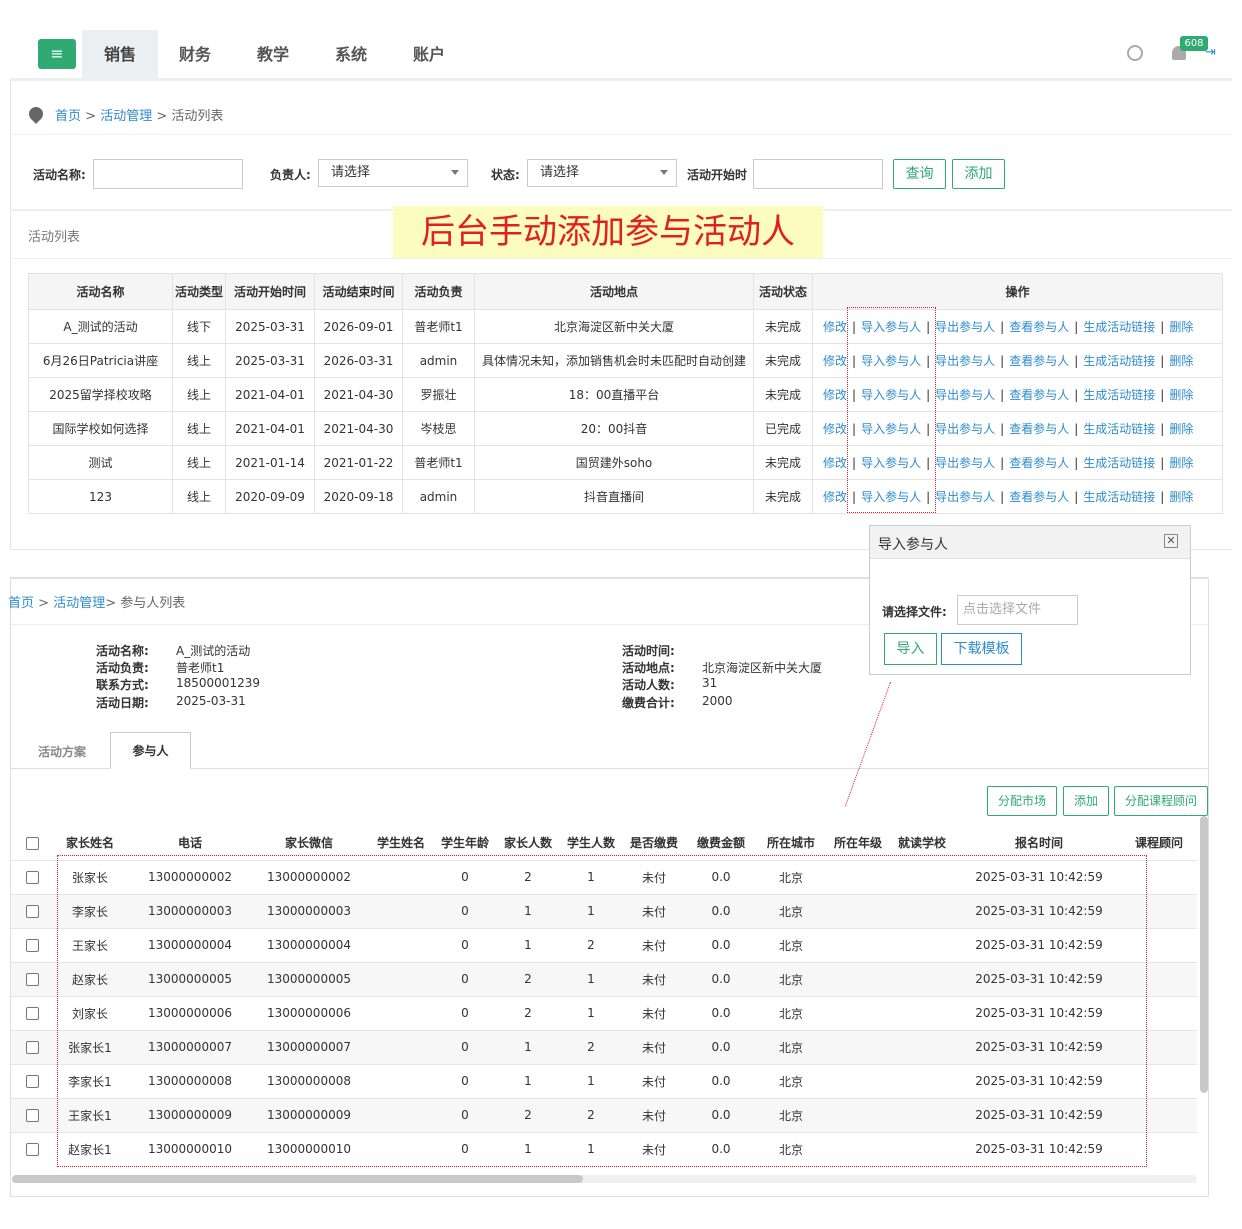  I want to click on select-all-checkbox, so click(32, 843).